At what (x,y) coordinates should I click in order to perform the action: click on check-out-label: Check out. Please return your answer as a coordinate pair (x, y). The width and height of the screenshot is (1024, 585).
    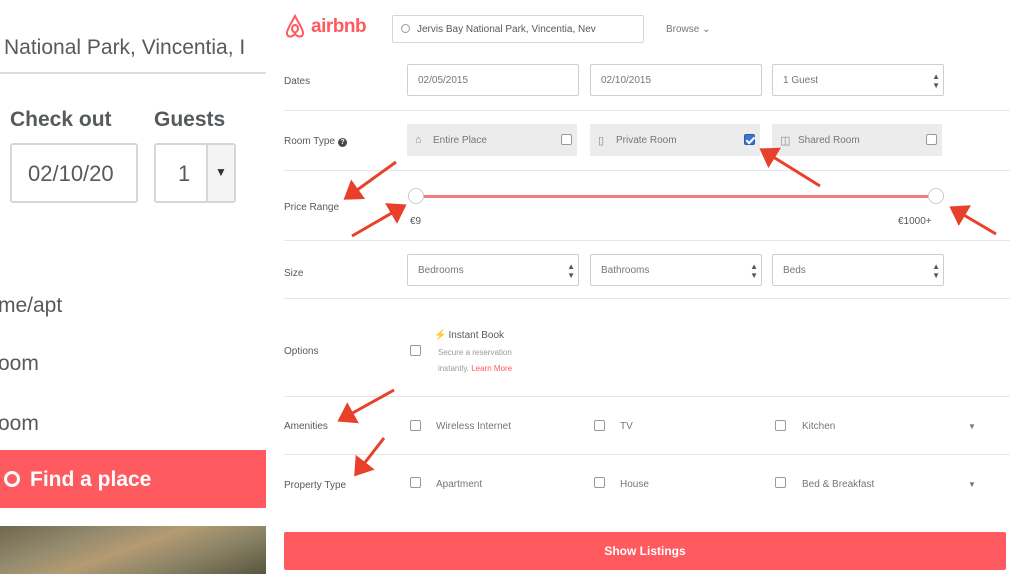
    Looking at the image, I should click on (61, 119).